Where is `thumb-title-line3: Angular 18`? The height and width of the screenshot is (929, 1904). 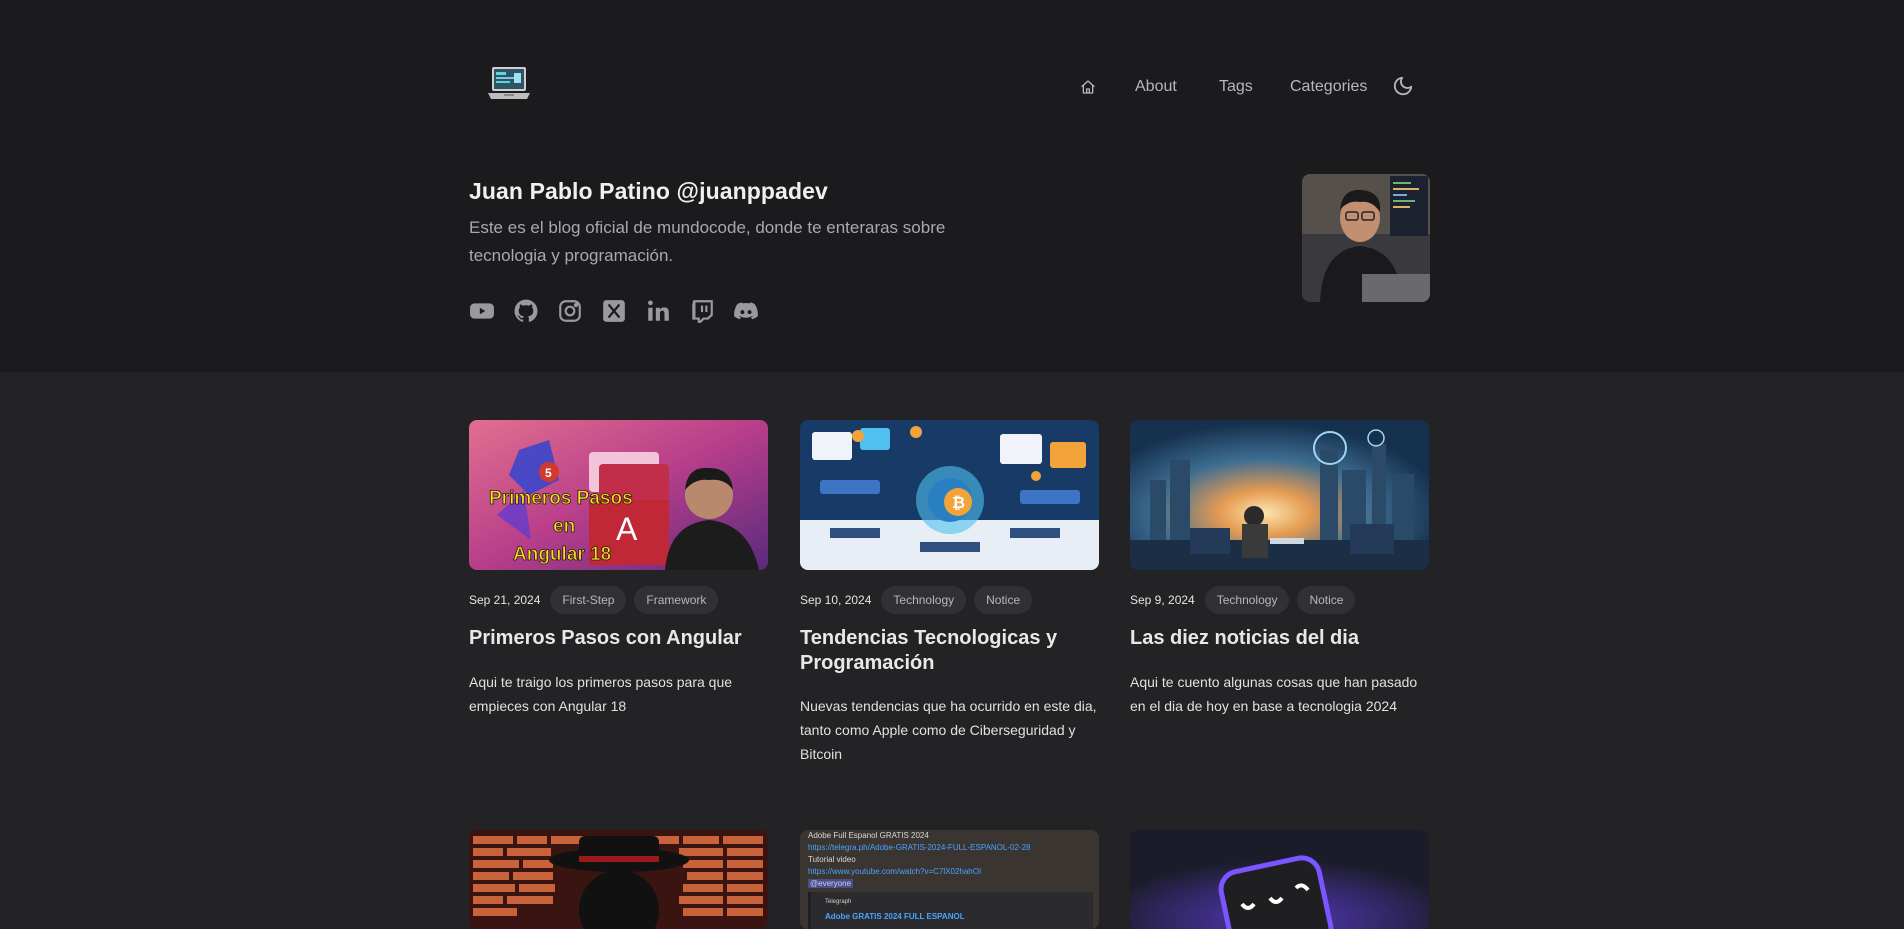
thumb-title-line3: Angular 18 is located at coordinates (562, 554).